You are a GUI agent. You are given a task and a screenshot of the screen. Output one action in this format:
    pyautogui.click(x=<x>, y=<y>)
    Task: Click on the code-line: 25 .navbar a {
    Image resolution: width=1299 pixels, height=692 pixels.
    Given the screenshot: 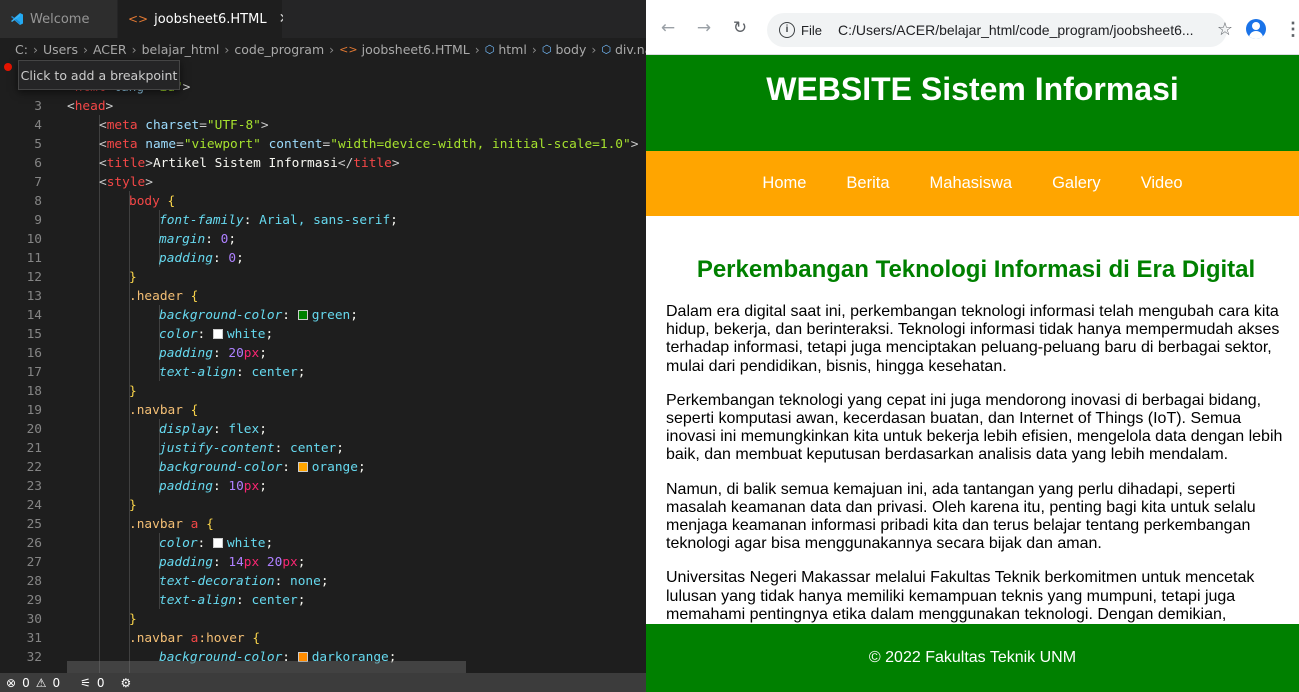 What is the action you would take?
    pyautogui.click(x=120, y=524)
    